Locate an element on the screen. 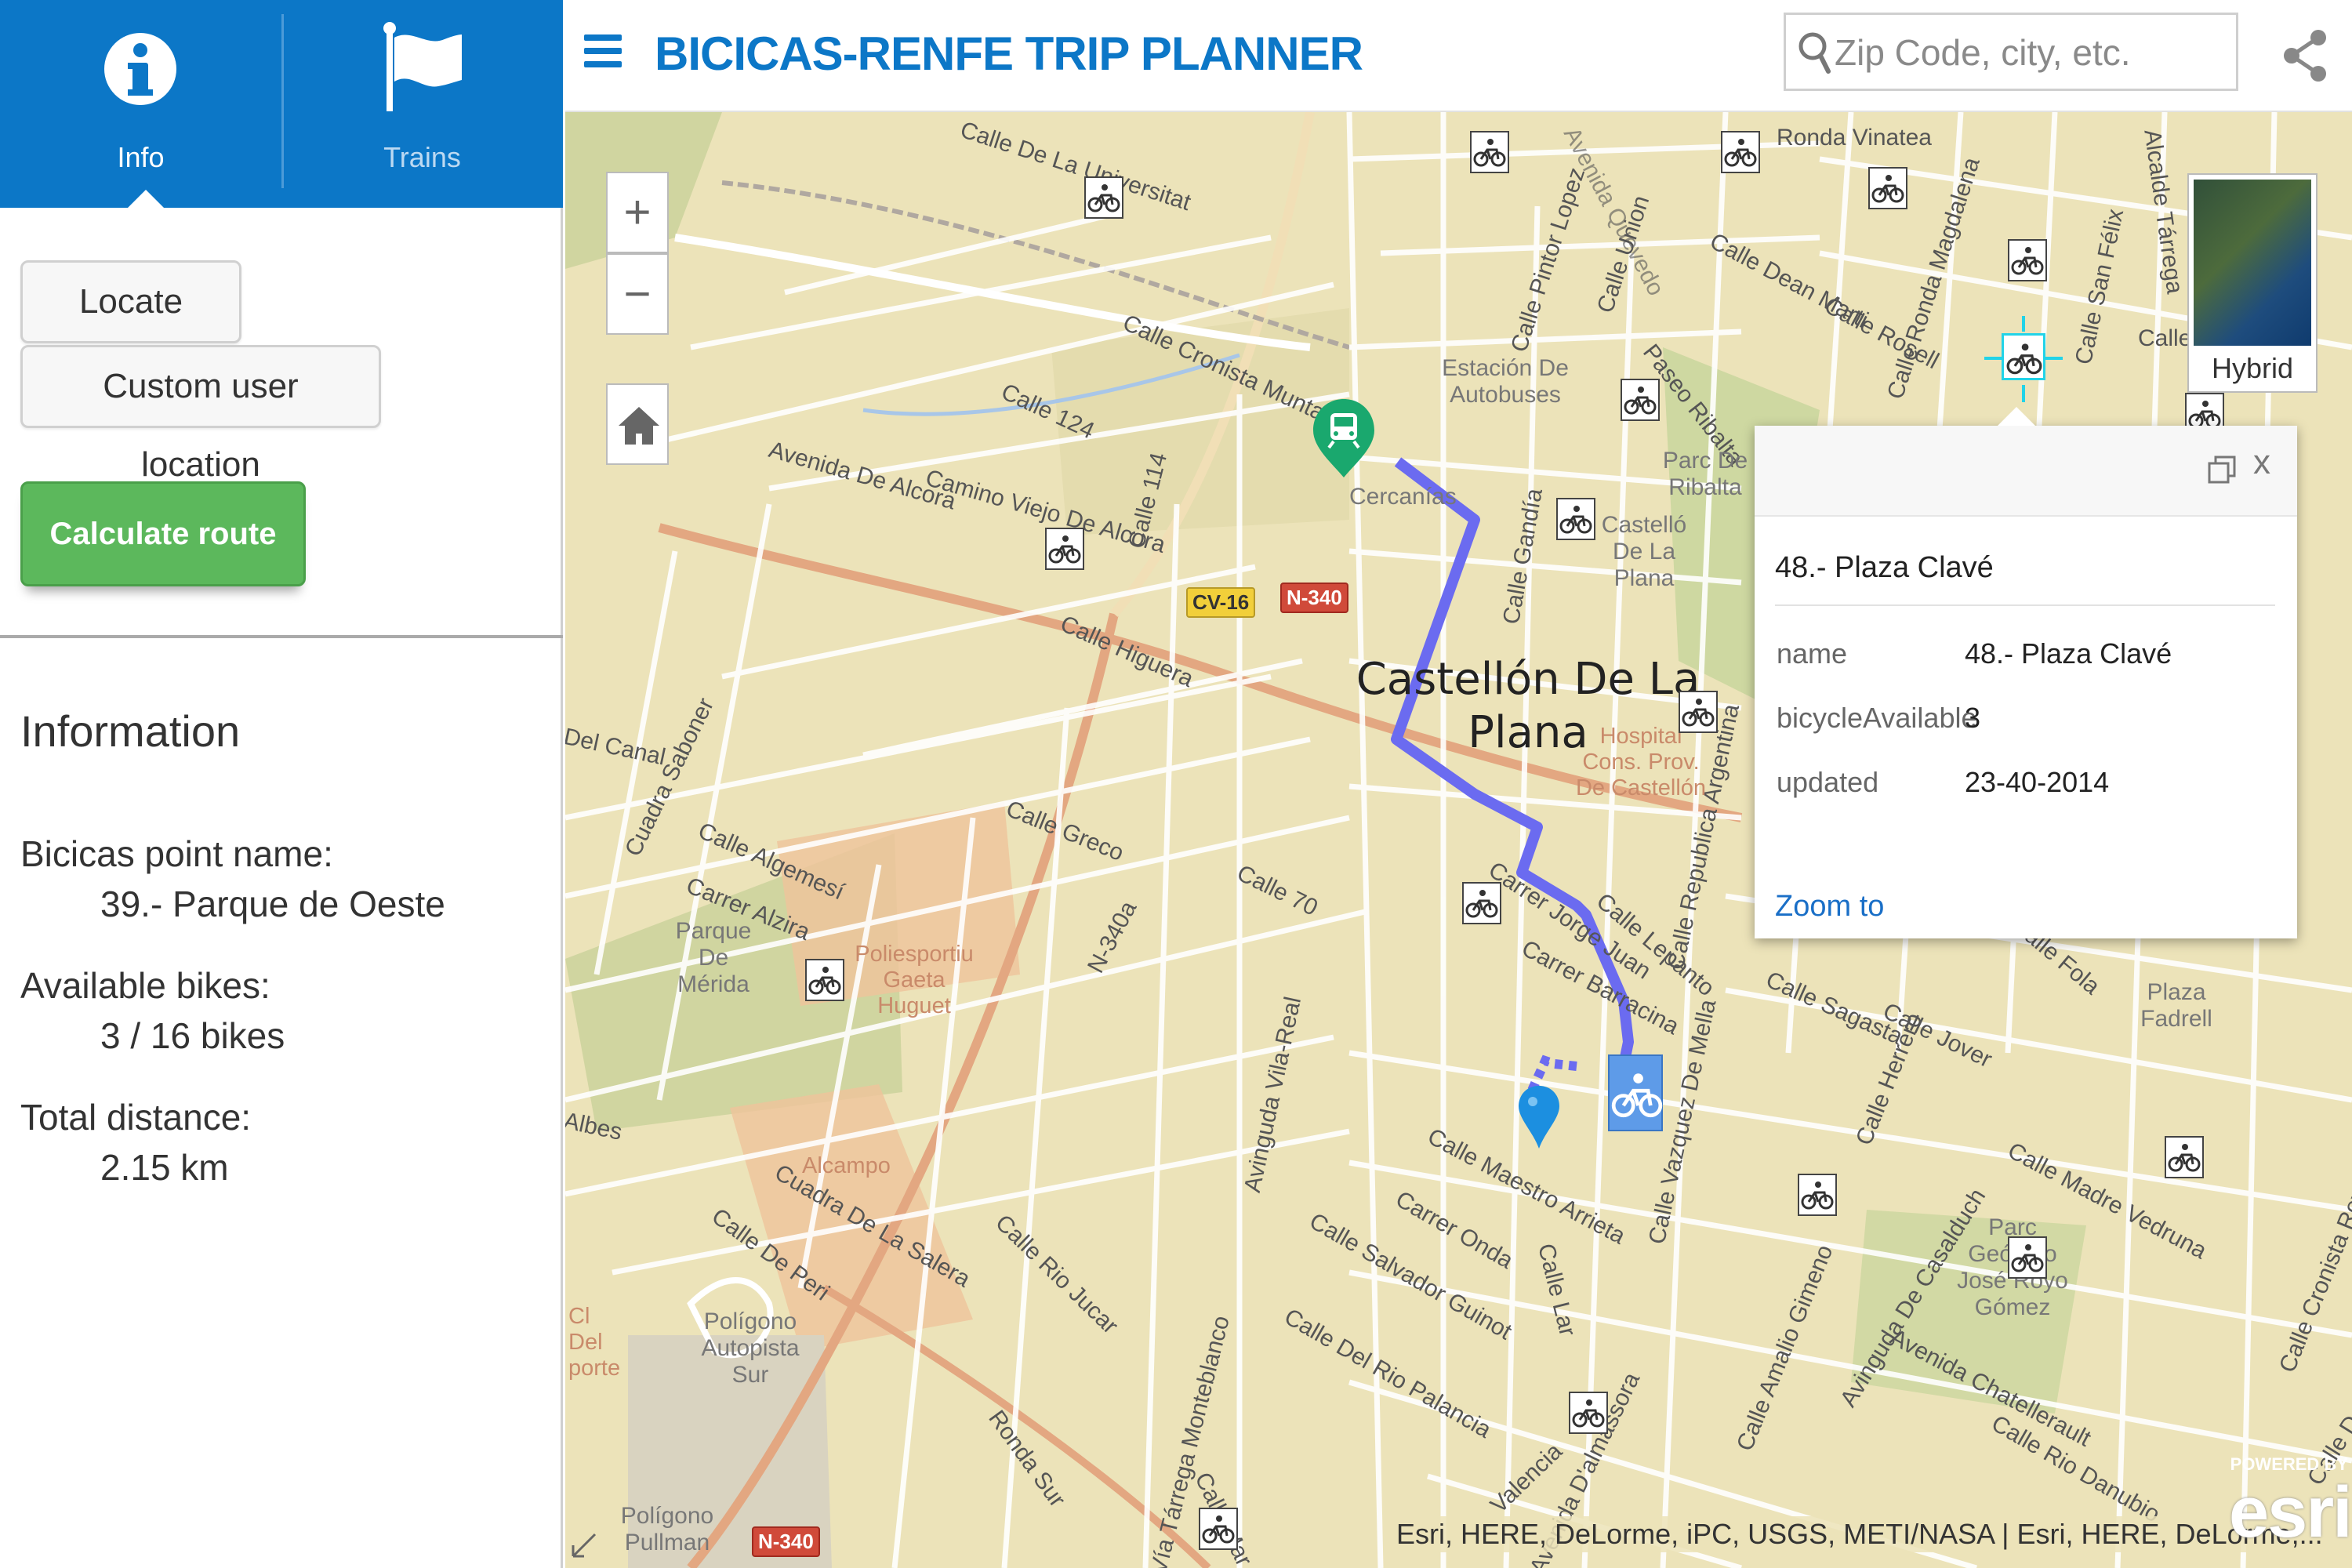  poi-label: Estación De Autobuses is located at coordinates (1505, 381).